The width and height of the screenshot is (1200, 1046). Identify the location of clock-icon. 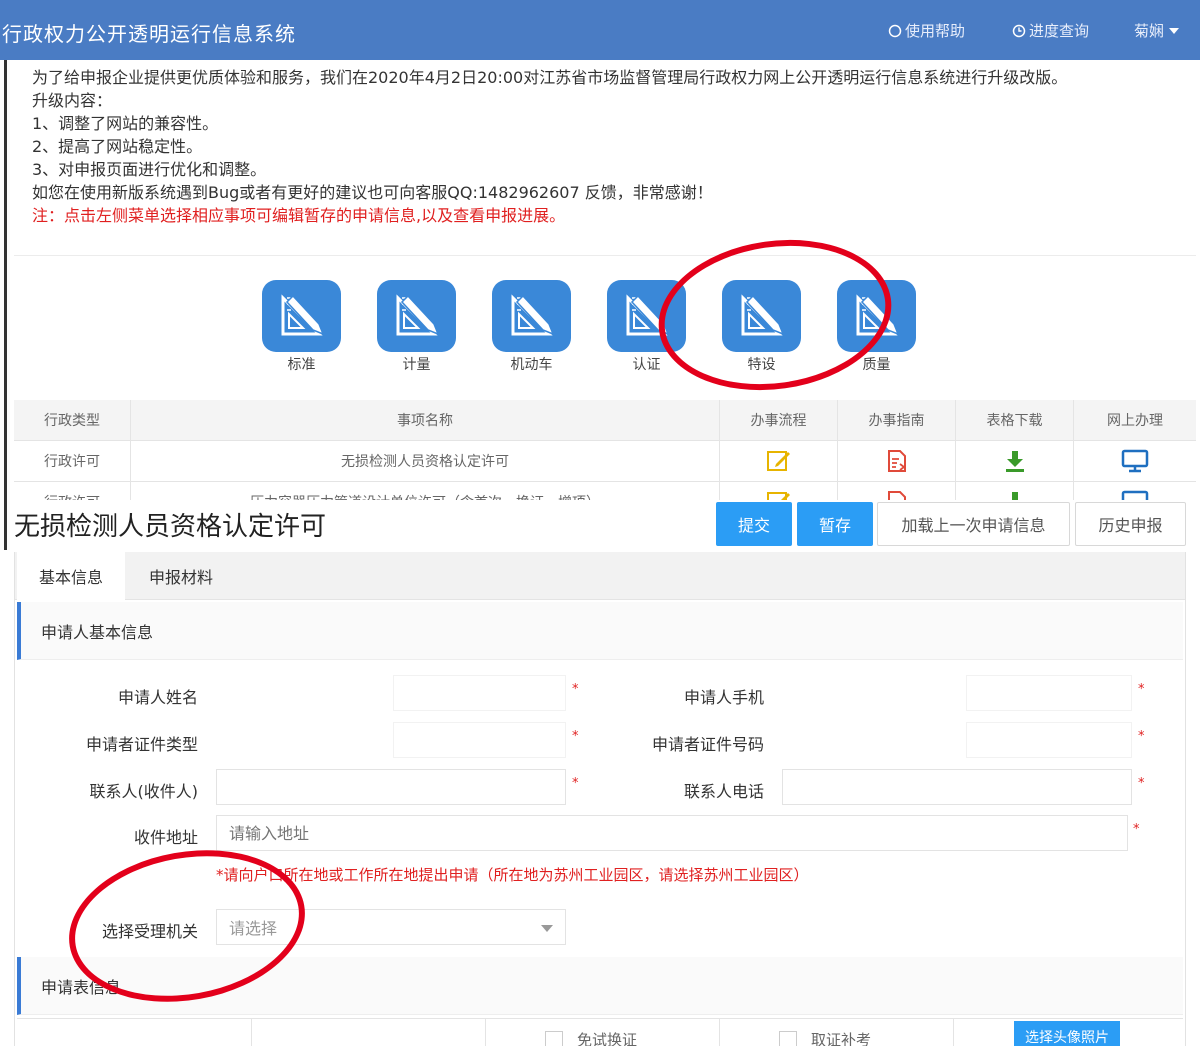
(1019, 30).